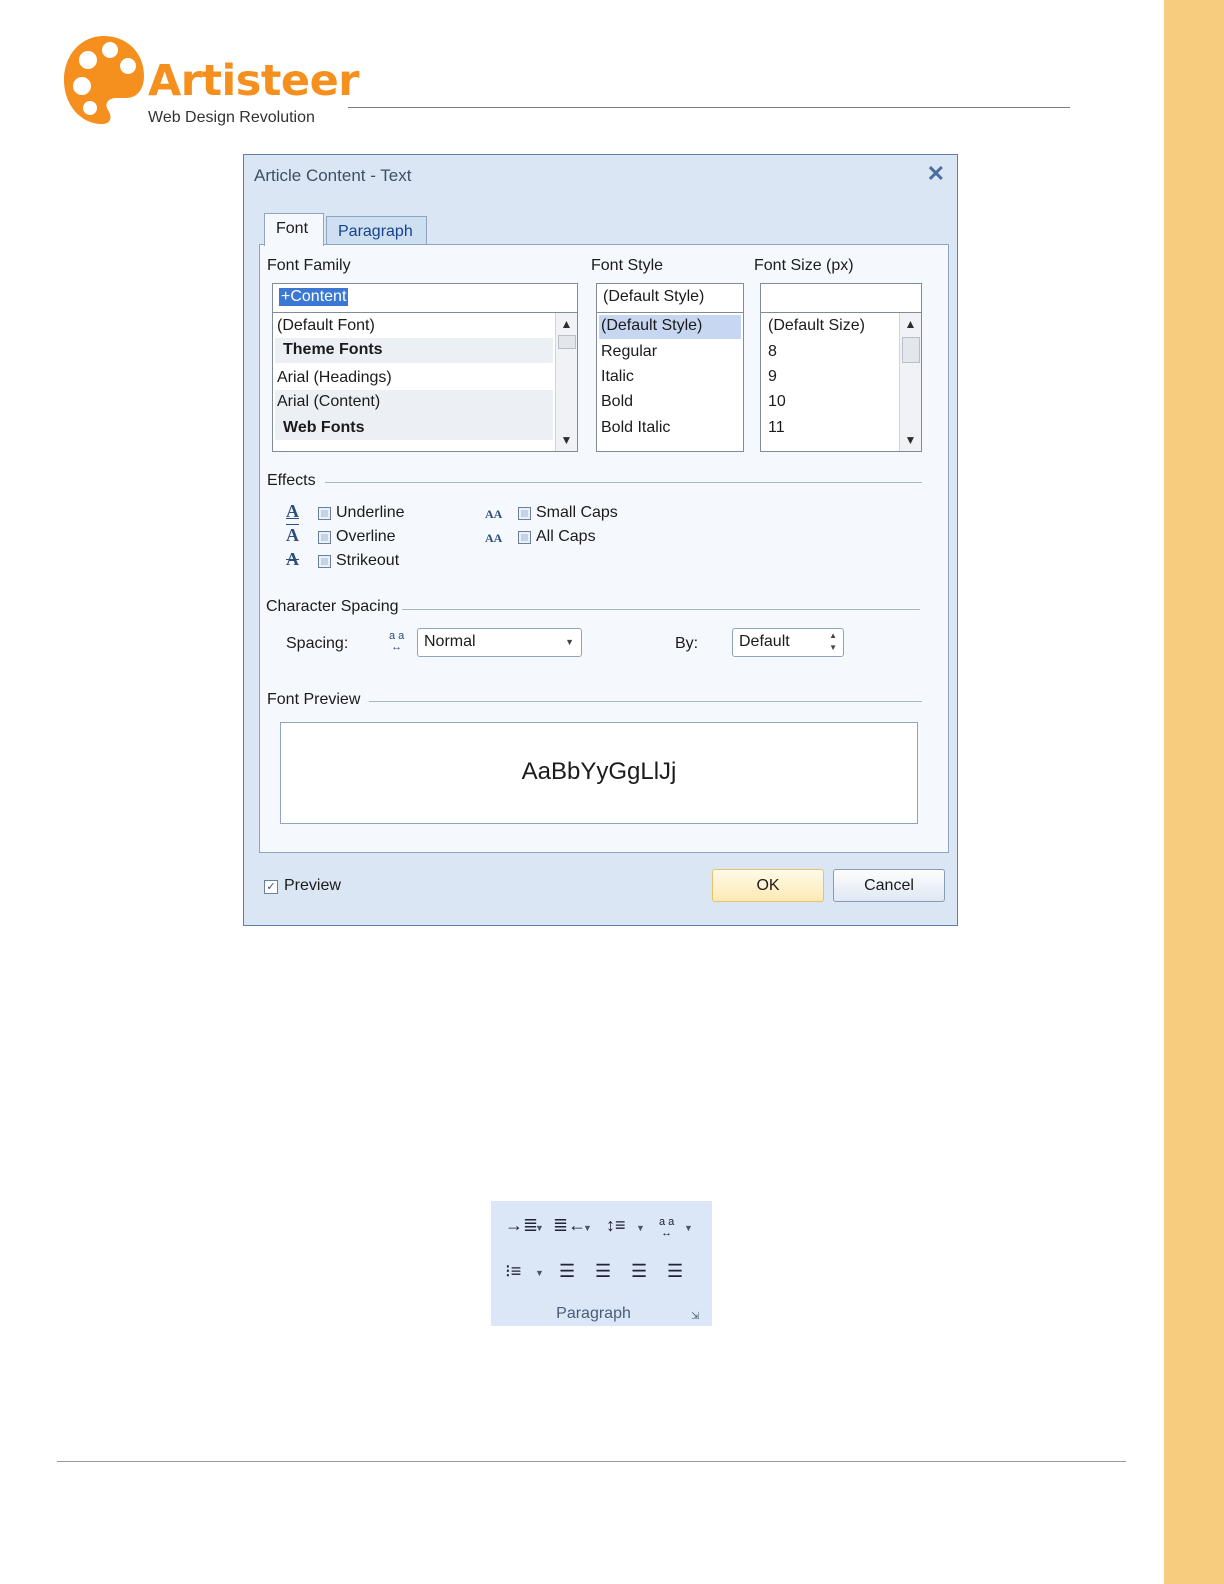 This screenshot has height=1584, width=1224. I want to click on preview-label: Preview, so click(312, 886).